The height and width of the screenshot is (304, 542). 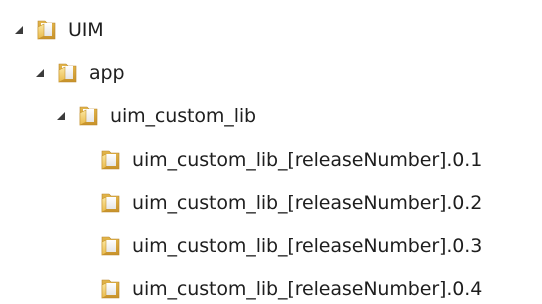 I want to click on tree-node-label: UIM, so click(x=86, y=29).